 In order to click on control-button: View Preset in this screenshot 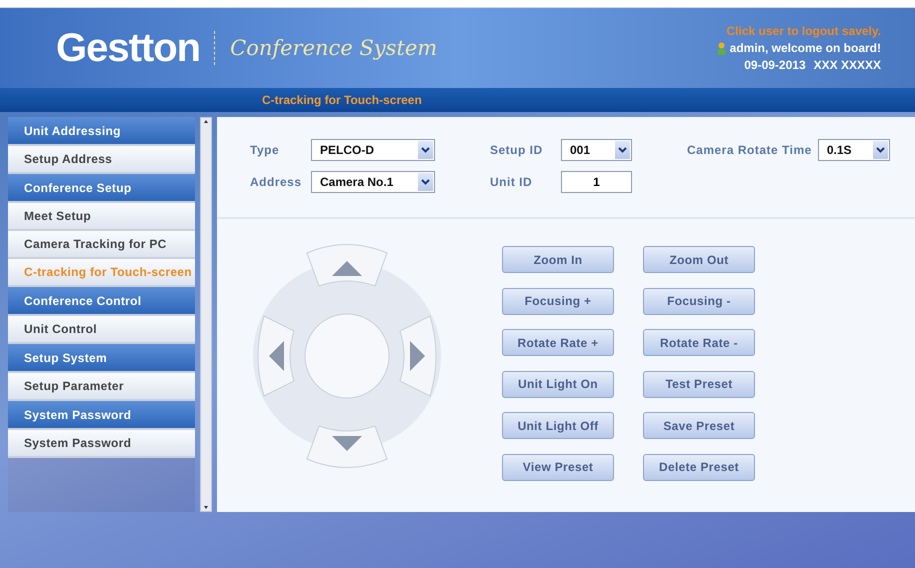, I will do `click(558, 467)`.